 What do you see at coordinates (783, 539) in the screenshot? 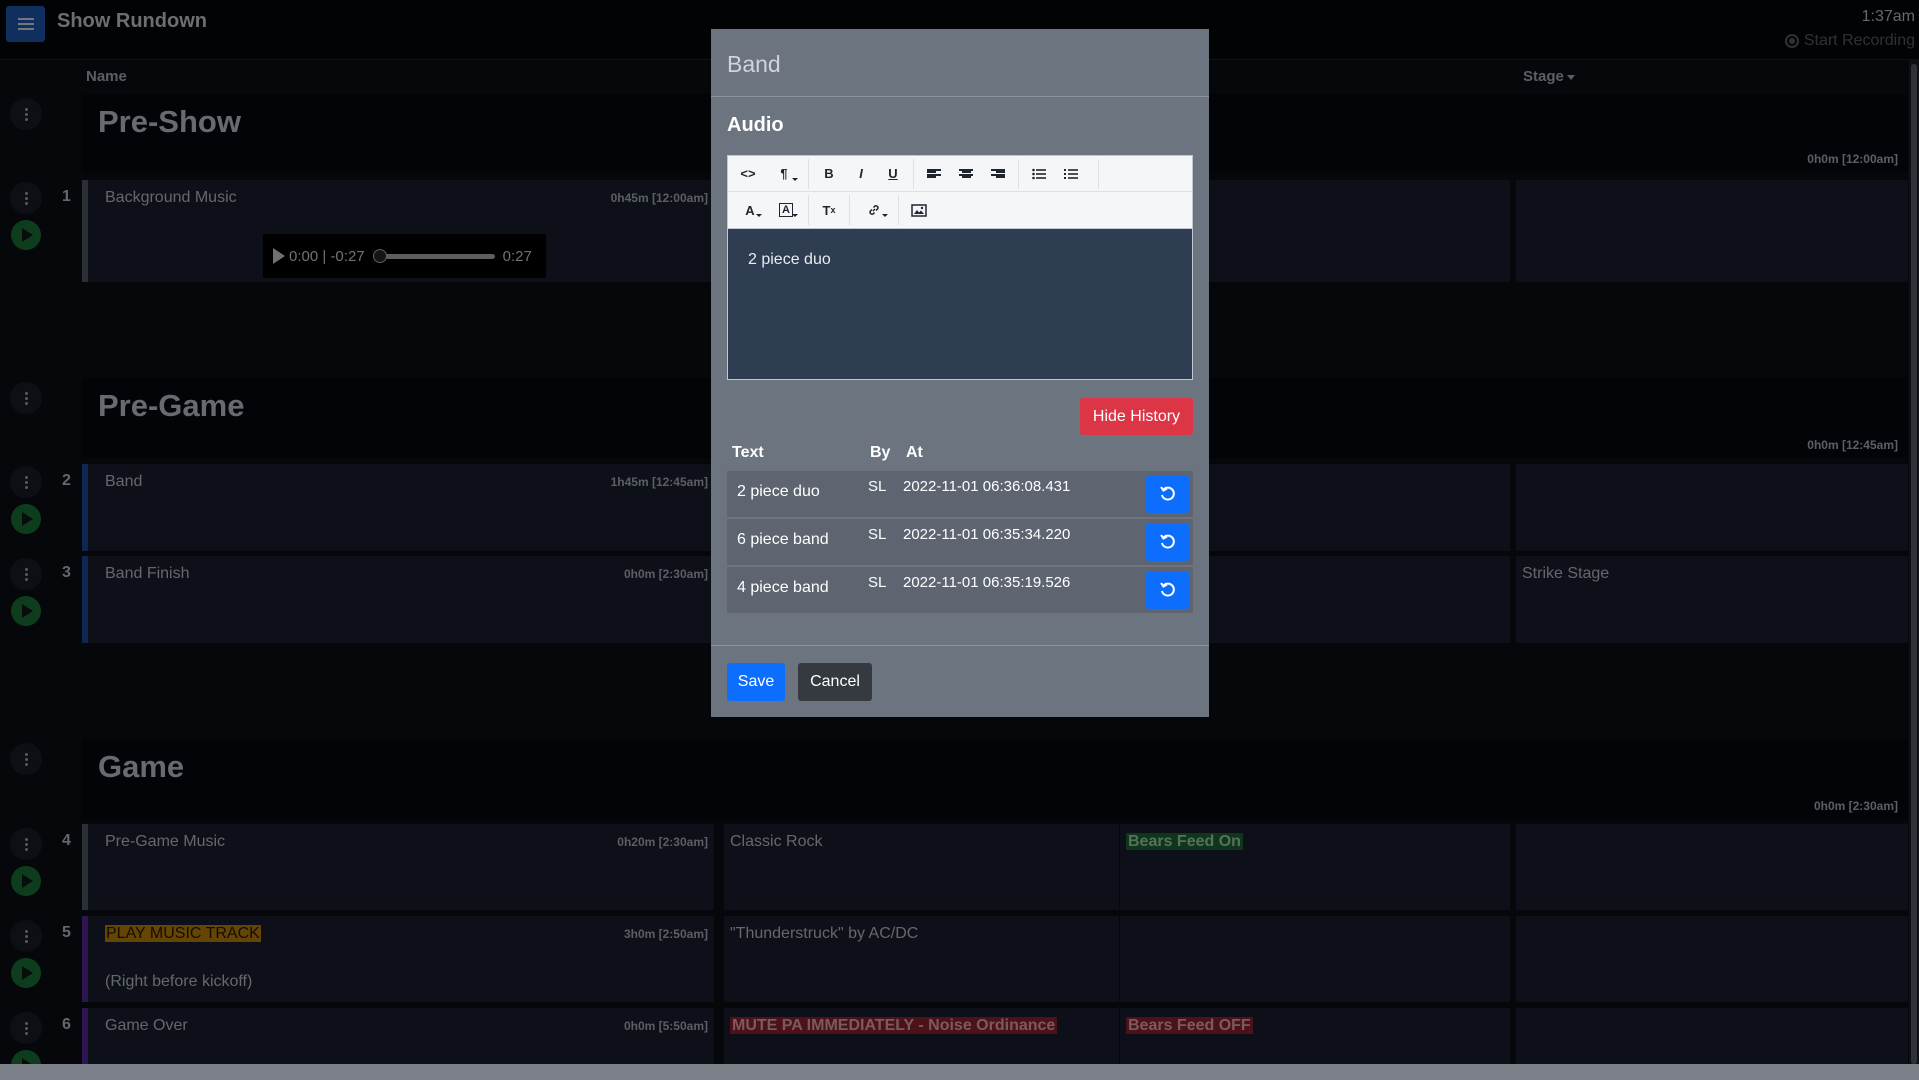
I see `history-text: 6 piece band` at bounding box center [783, 539].